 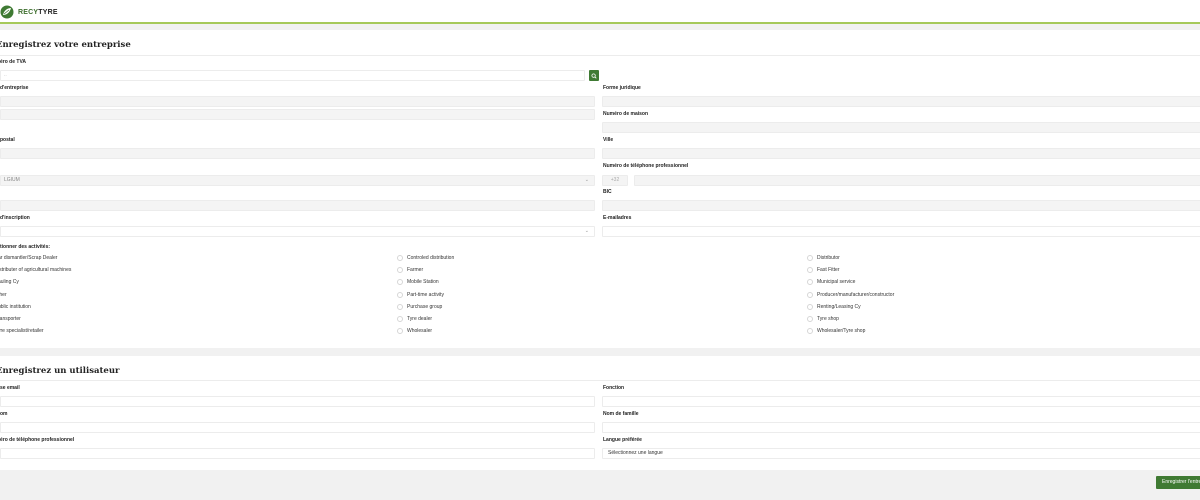 I want to click on brand-name: RECYTYRE, so click(x=38, y=12).